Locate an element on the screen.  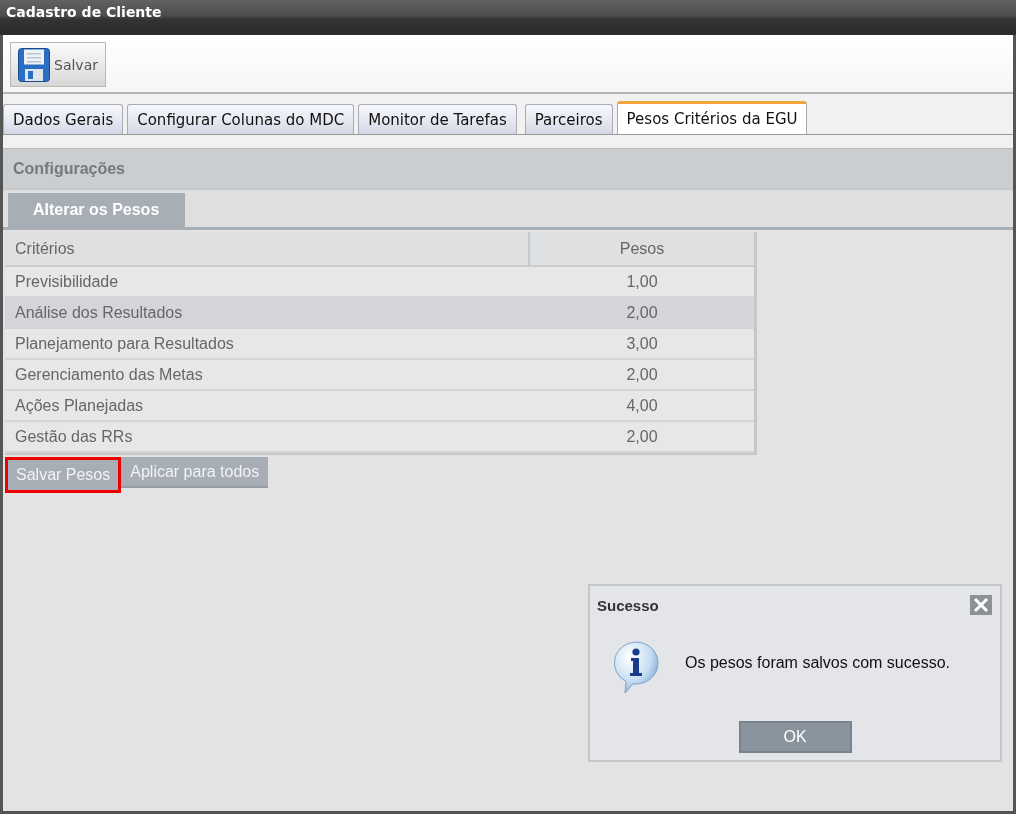
table-cell-text: Planejamento para Resultados is located at coordinates (124, 343).